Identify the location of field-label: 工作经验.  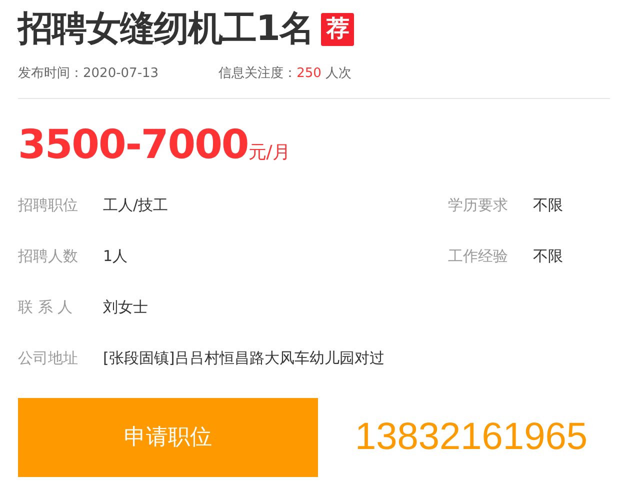
(478, 256).